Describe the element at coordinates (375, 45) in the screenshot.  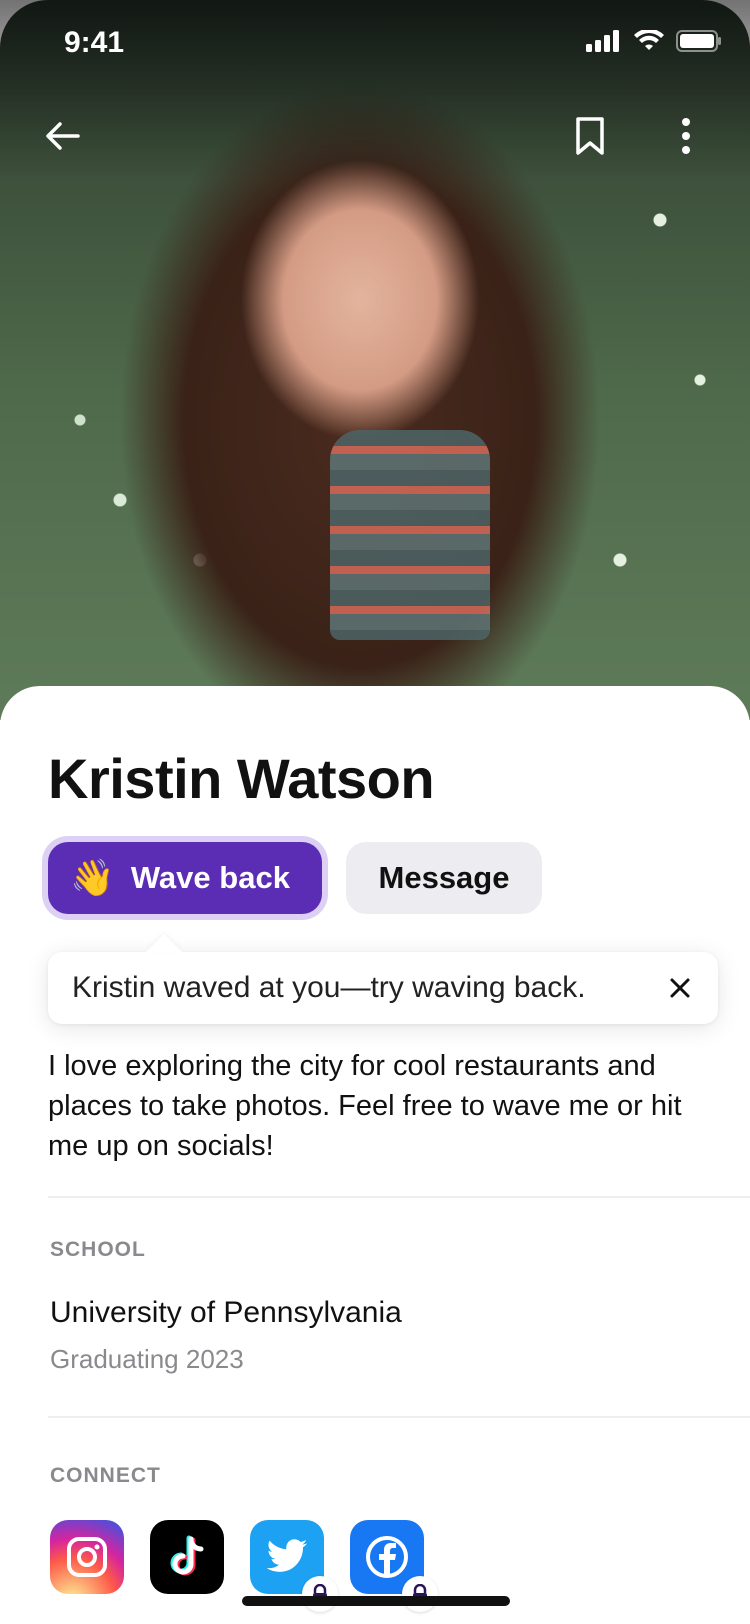
I see `status-bar: 9:41` at that location.